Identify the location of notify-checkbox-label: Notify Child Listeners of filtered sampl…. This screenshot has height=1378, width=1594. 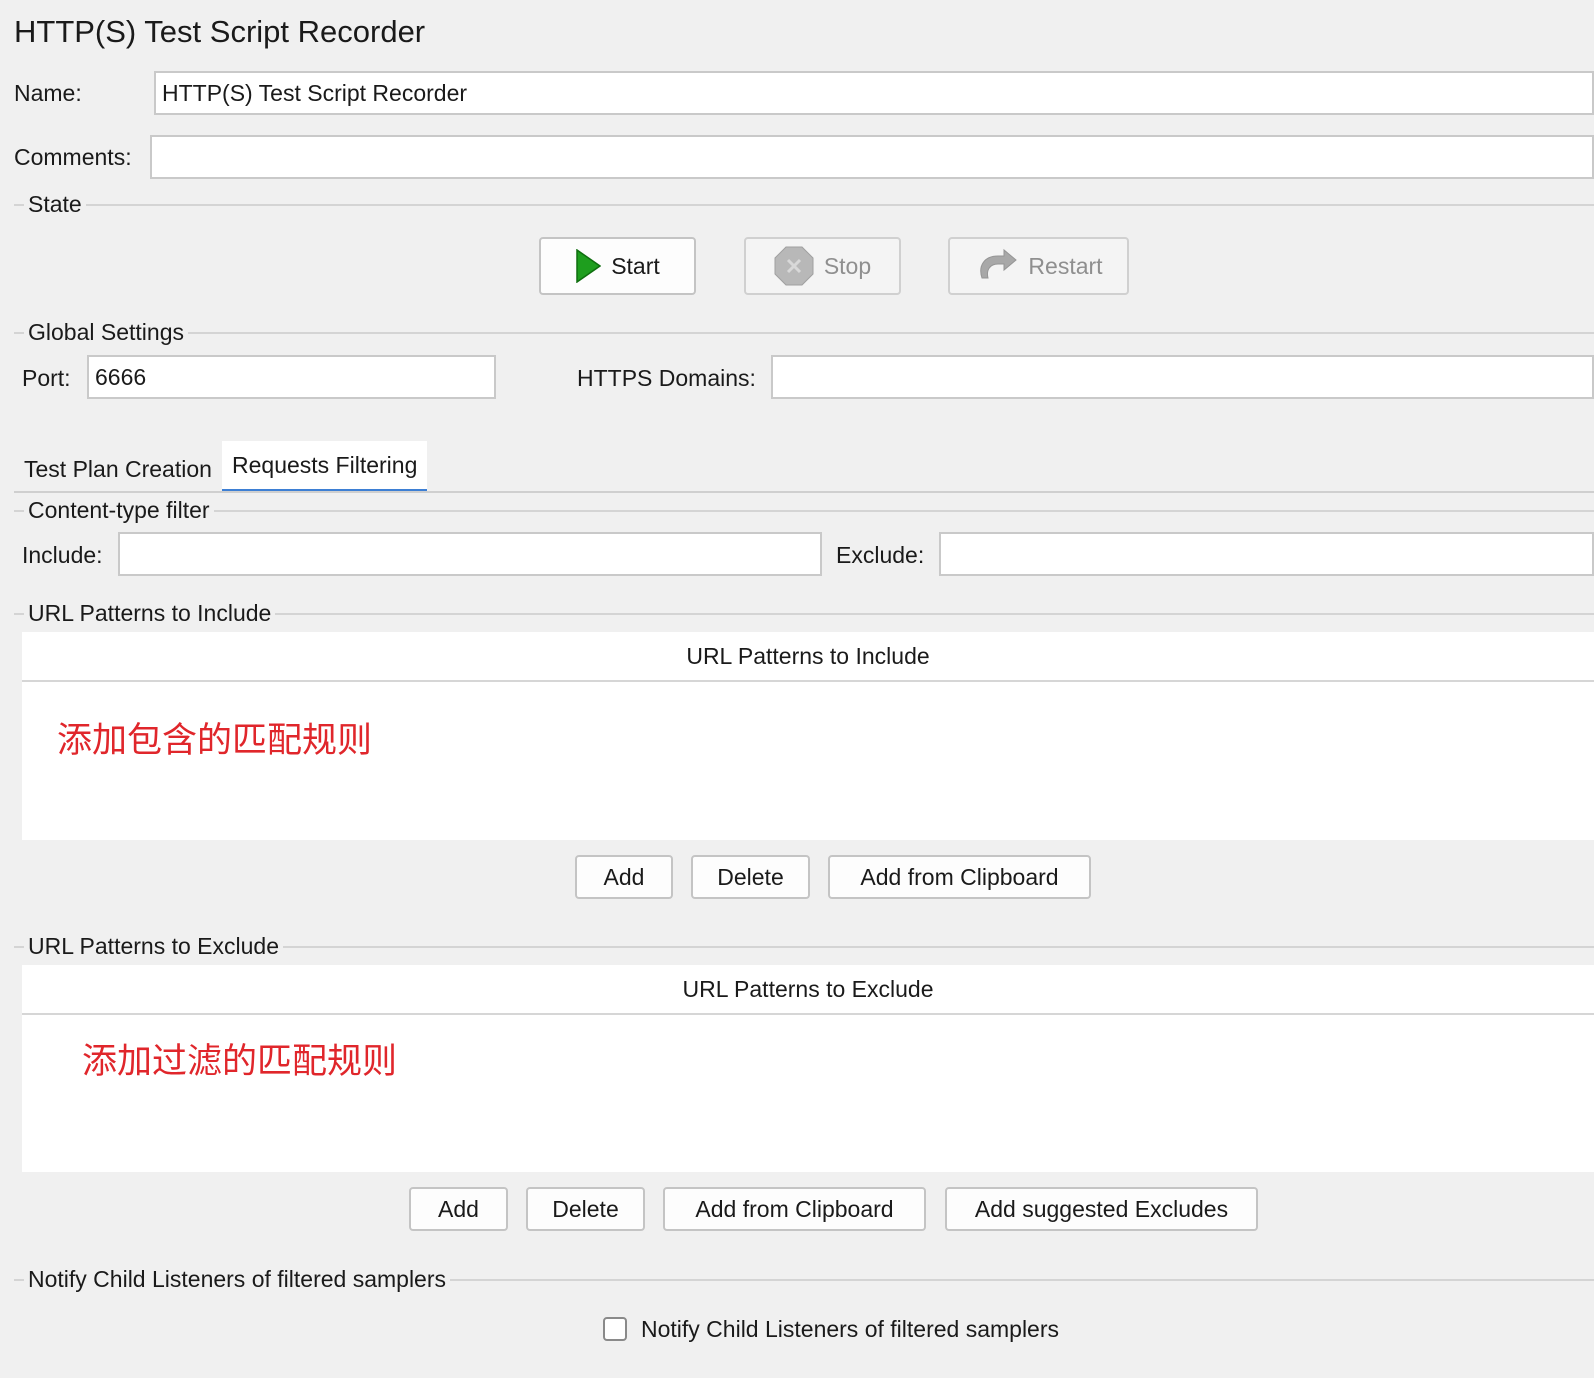
(850, 1329).